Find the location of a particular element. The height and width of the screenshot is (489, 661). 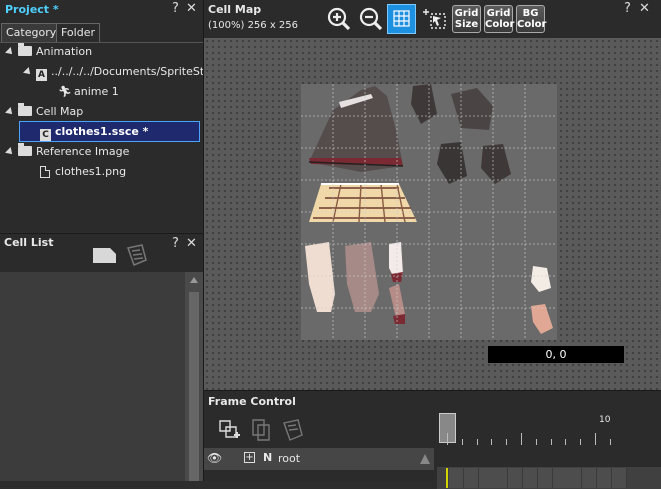

tree-label: anime 1 is located at coordinates (96, 91).